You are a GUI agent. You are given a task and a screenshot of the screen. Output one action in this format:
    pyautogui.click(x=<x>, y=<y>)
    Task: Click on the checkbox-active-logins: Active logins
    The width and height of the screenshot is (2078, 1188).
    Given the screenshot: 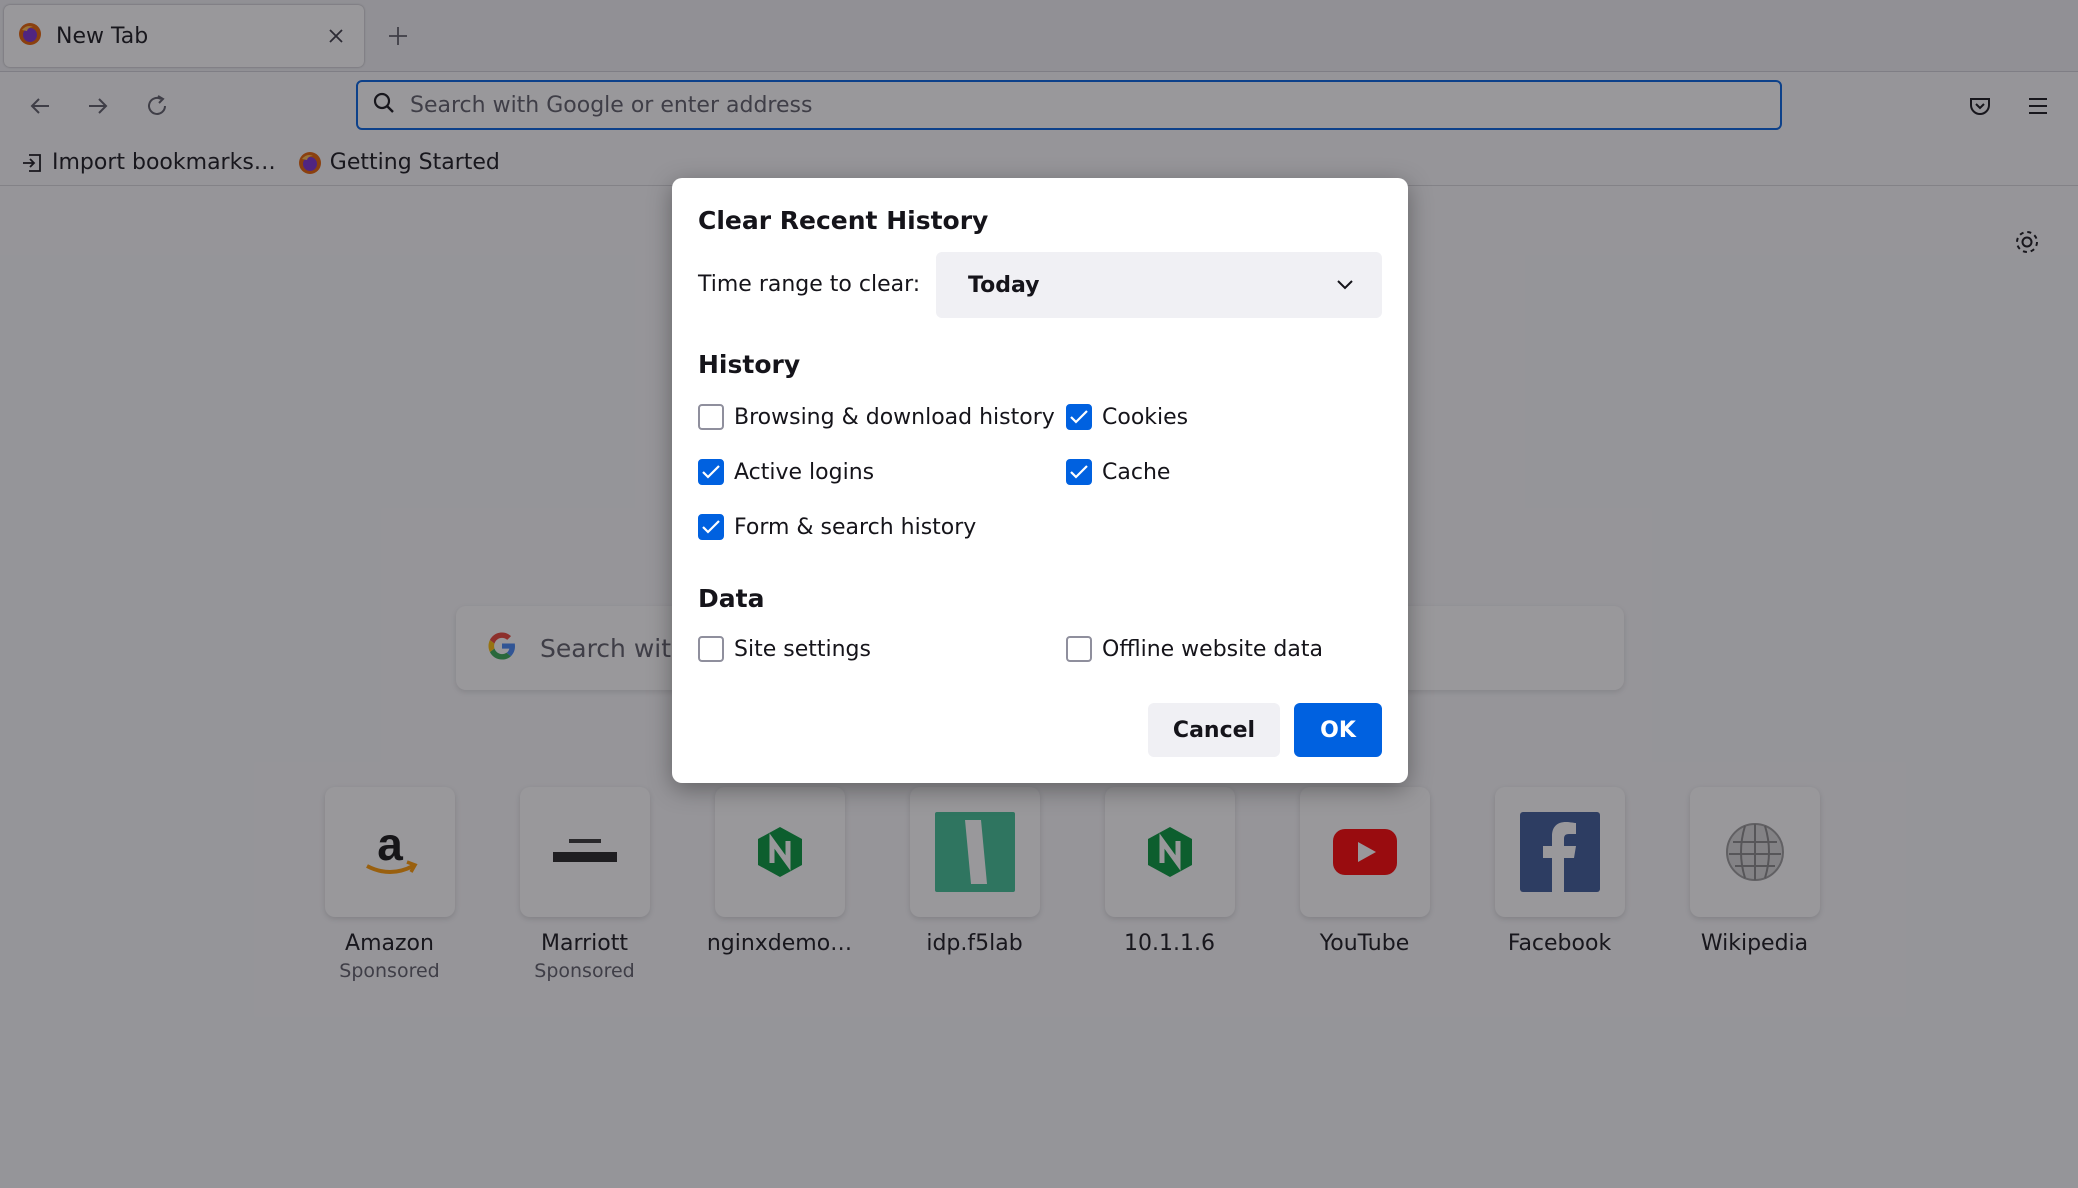 What is the action you would take?
    pyautogui.click(x=786, y=472)
    